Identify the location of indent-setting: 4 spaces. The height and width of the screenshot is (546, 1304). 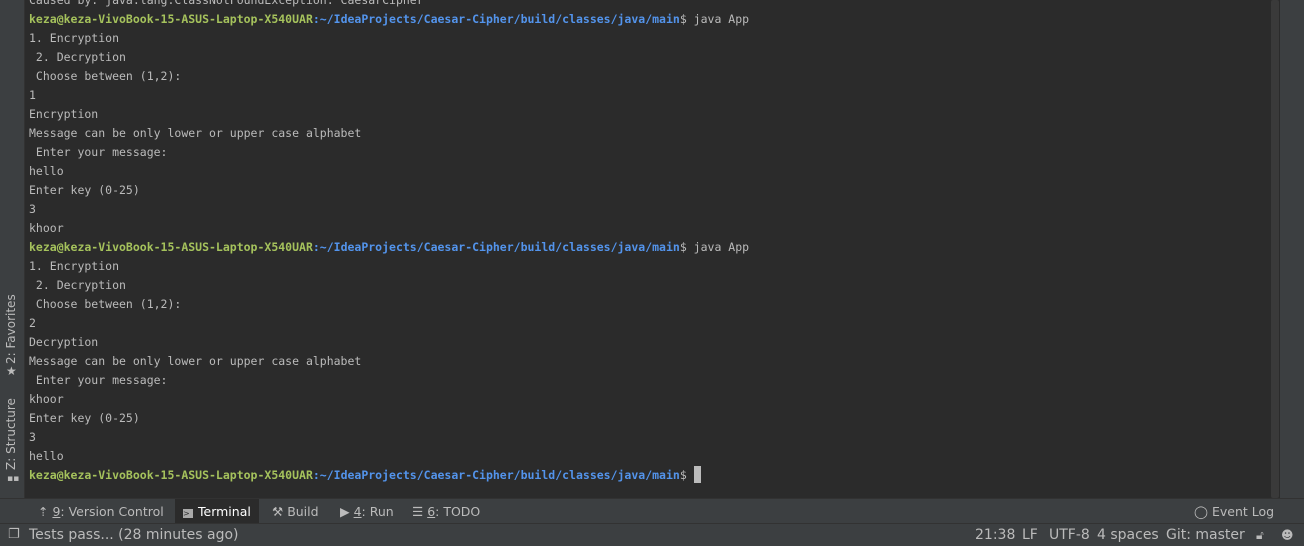
(1128, 535).